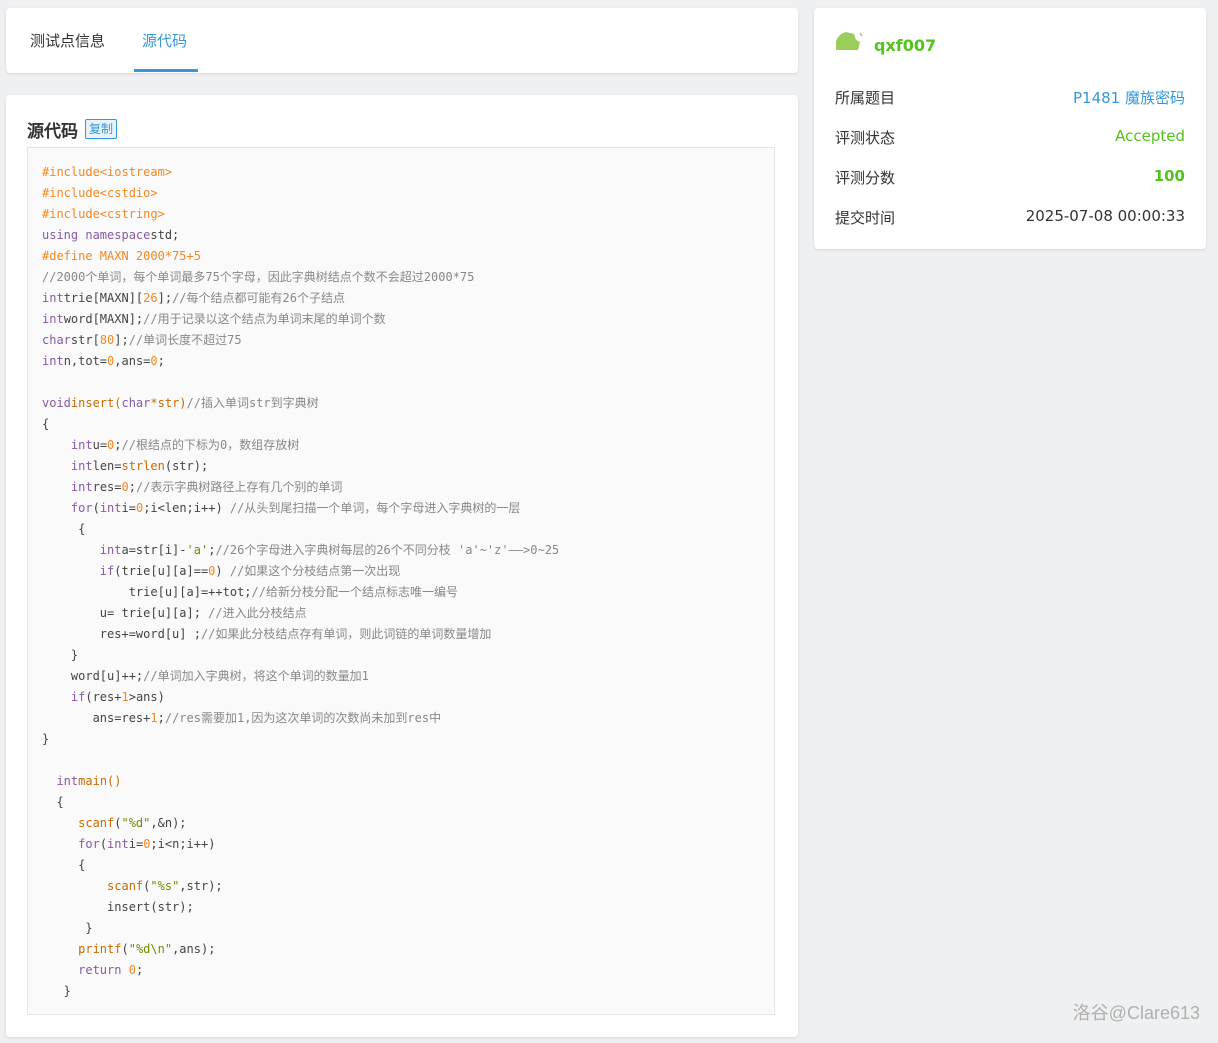  I want to click on code-line: for(inti=0;i<n;i++), so click(401, 844).